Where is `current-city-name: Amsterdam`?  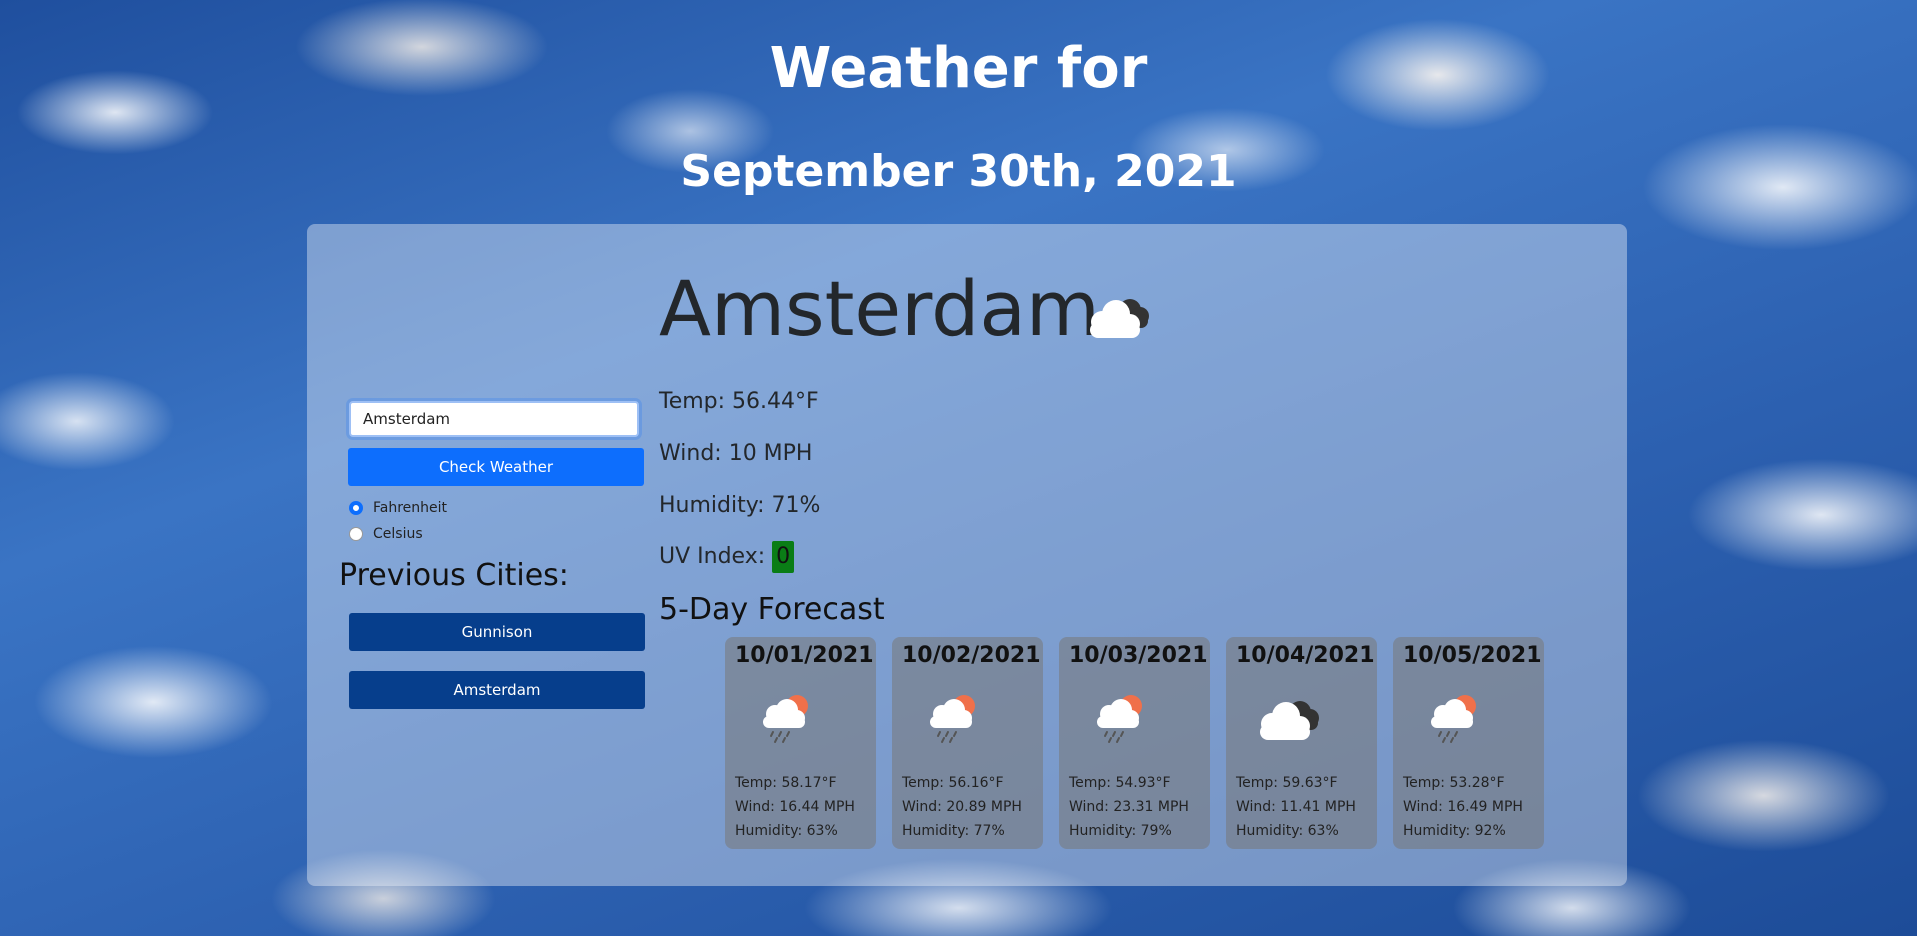 current-city-name: Amsterdam is located at coordinates (879, 308).